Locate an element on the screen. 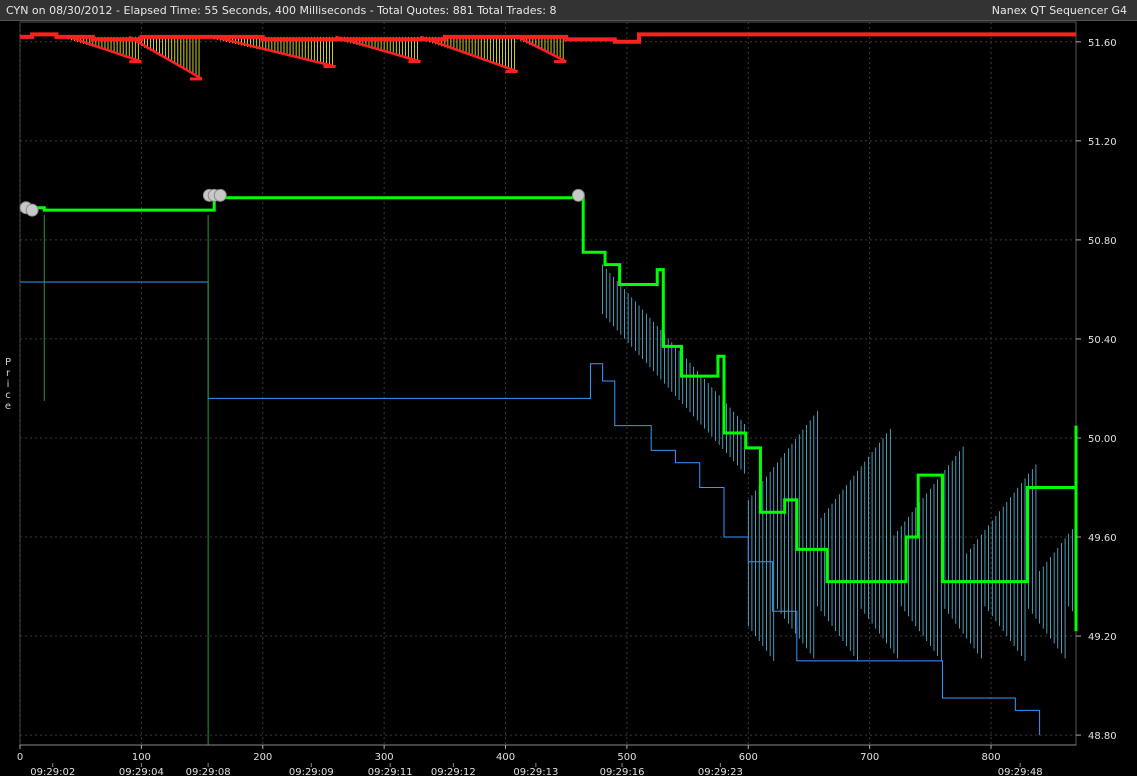 Image resolution: width=1137 pixels, height=776 pixels. x-tick-label: 800 is located at coordinates (990, 757).